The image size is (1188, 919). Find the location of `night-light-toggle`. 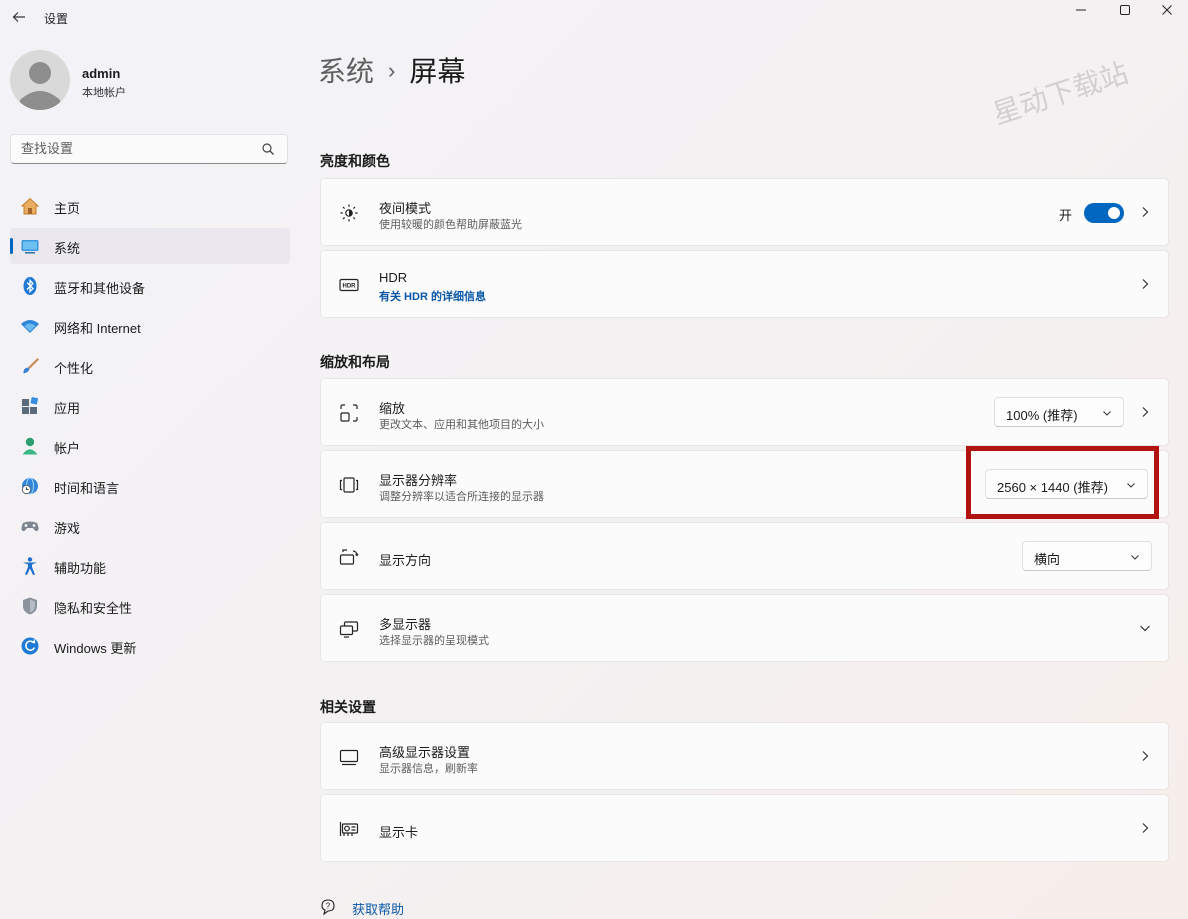

night-light-toggle is located at coordinates (1104, 213).